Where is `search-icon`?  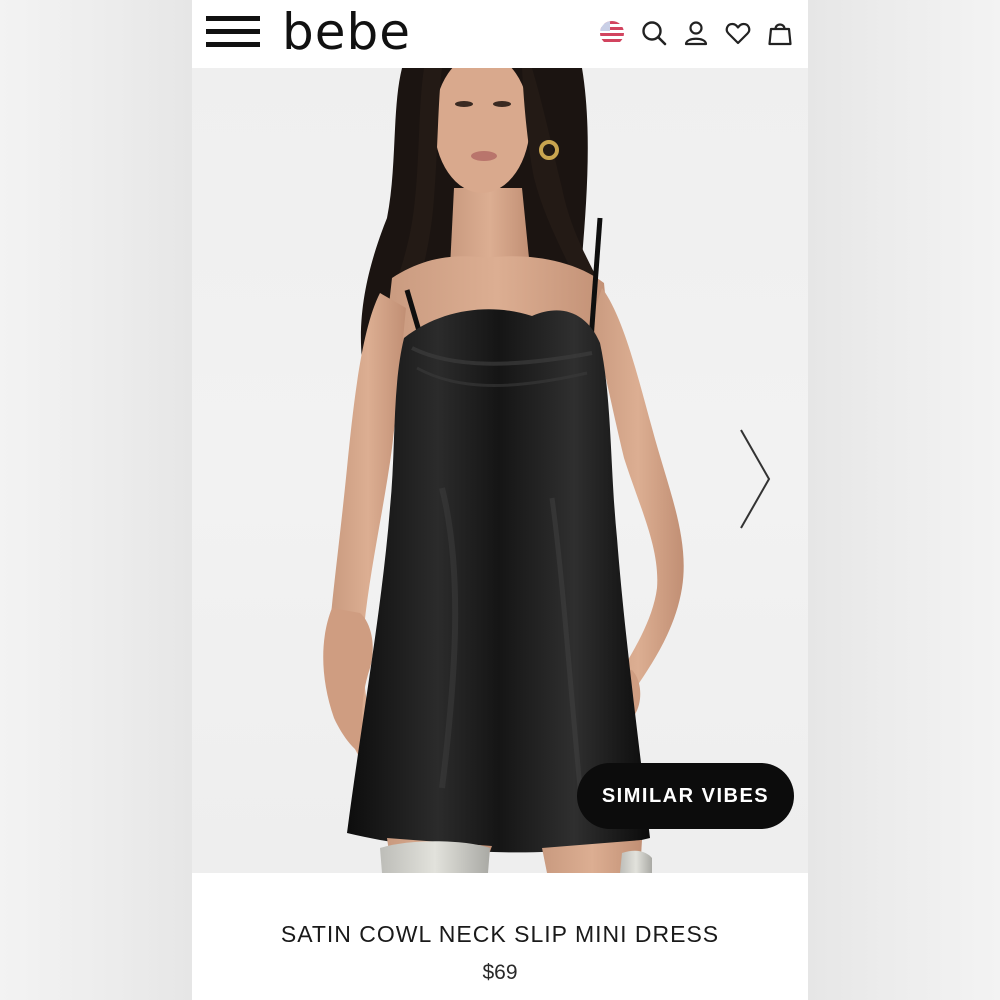
search-icon is located at coordinates (654, 33).